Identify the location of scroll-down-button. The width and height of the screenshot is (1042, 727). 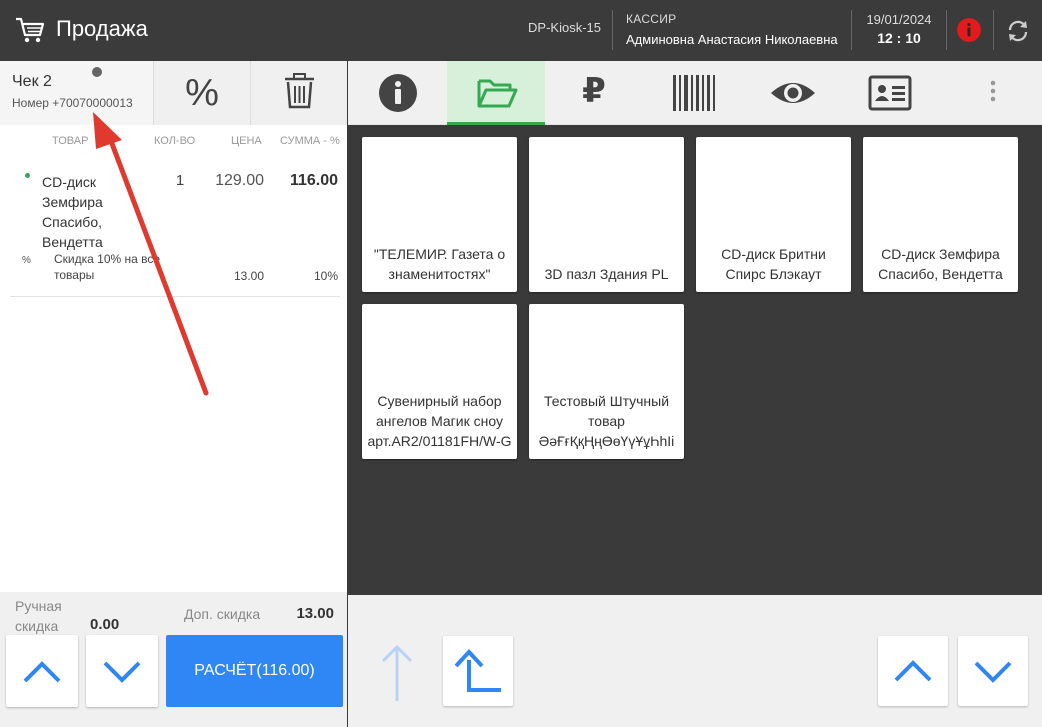
(122, 671).